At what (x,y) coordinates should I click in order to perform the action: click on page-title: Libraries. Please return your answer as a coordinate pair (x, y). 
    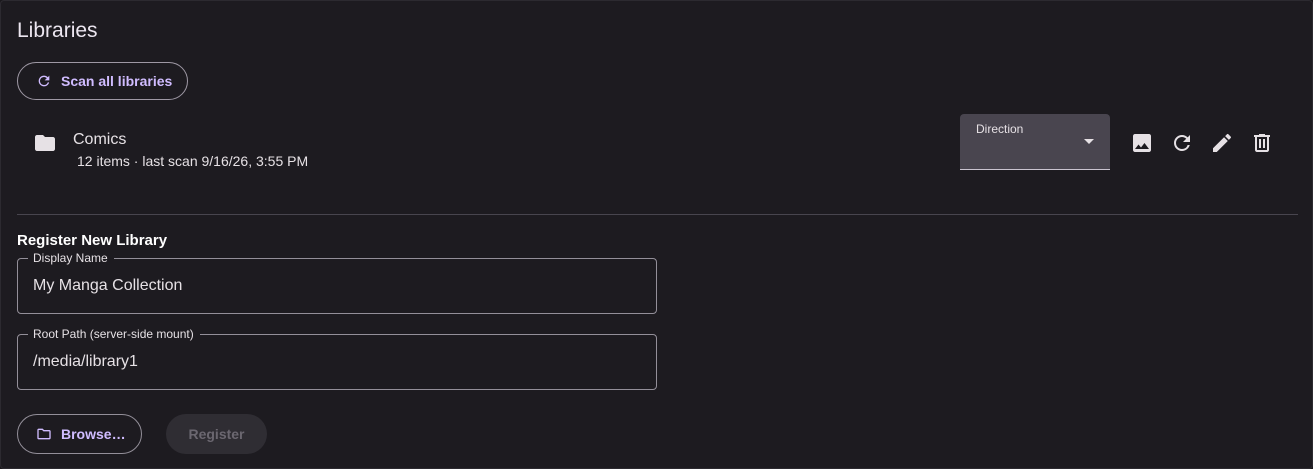
    Looking at the image, I should click on (57, 30).